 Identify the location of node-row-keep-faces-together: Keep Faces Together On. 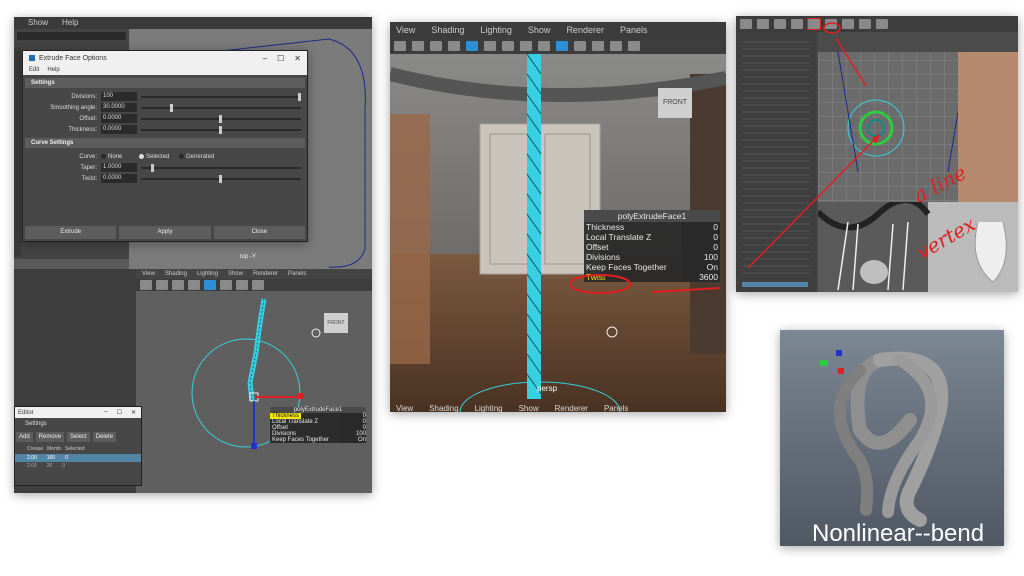
(318, 440).